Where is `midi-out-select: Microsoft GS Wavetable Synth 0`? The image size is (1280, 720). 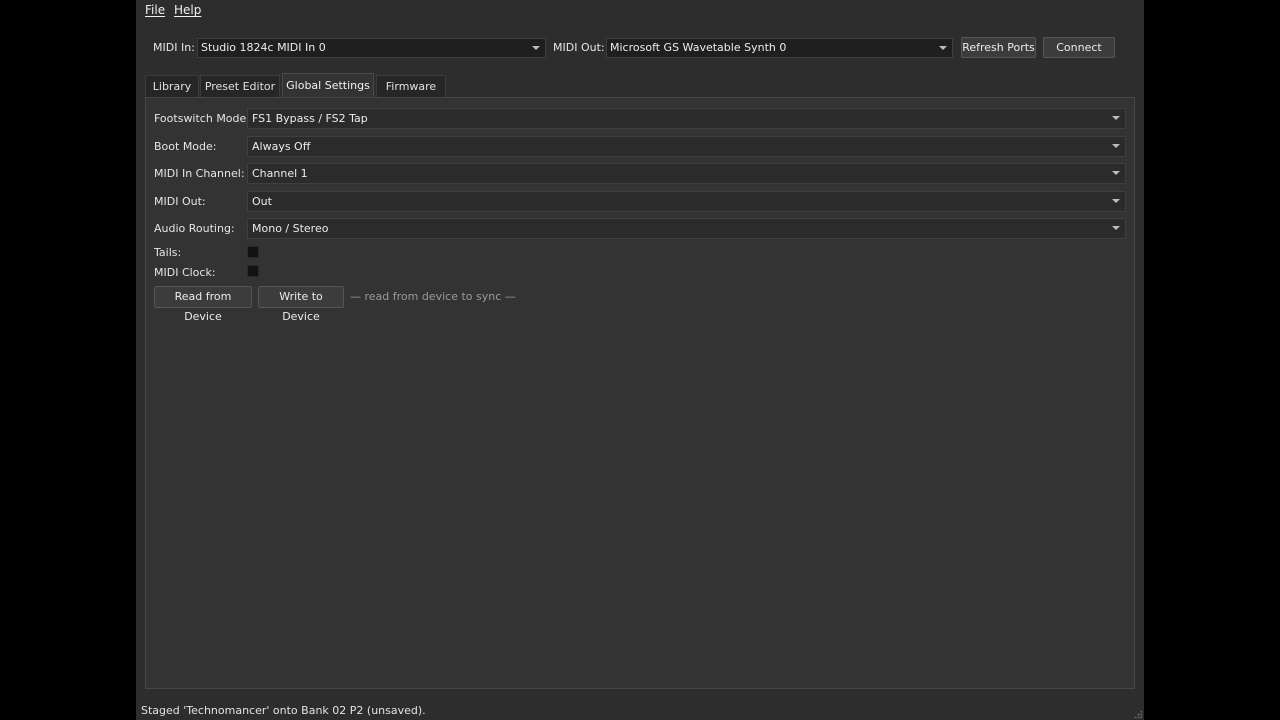
midi-out-select: Microsoft GS Wavetable Synth 0 is located at coordinates (779, 48).